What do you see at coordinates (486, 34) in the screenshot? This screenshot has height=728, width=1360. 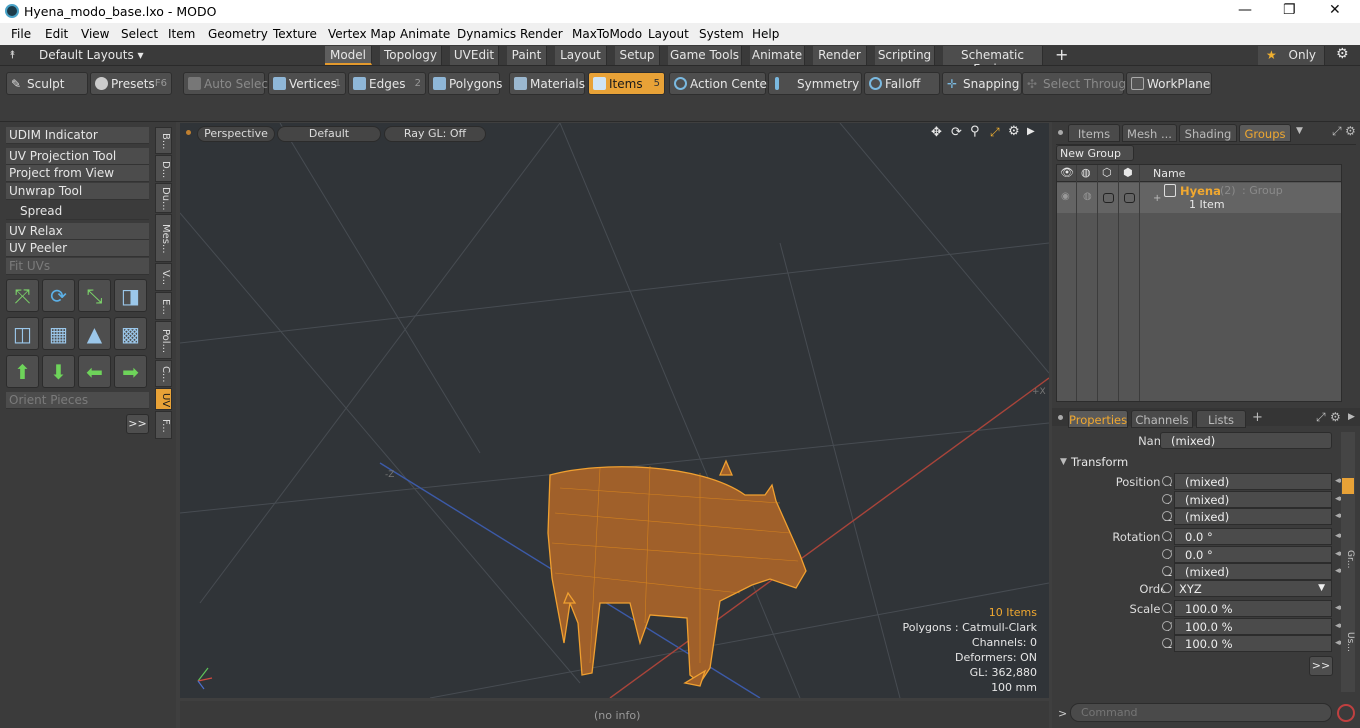 I see `menu-dynamics: Dynamics` at bounding box center [486, 34].